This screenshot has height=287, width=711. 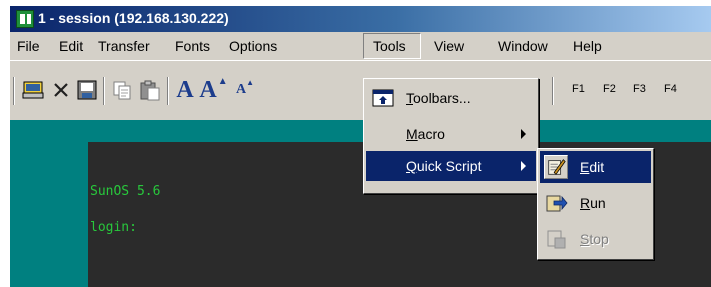 I want to click on label-rest: dit, so click(x=597, y=167).